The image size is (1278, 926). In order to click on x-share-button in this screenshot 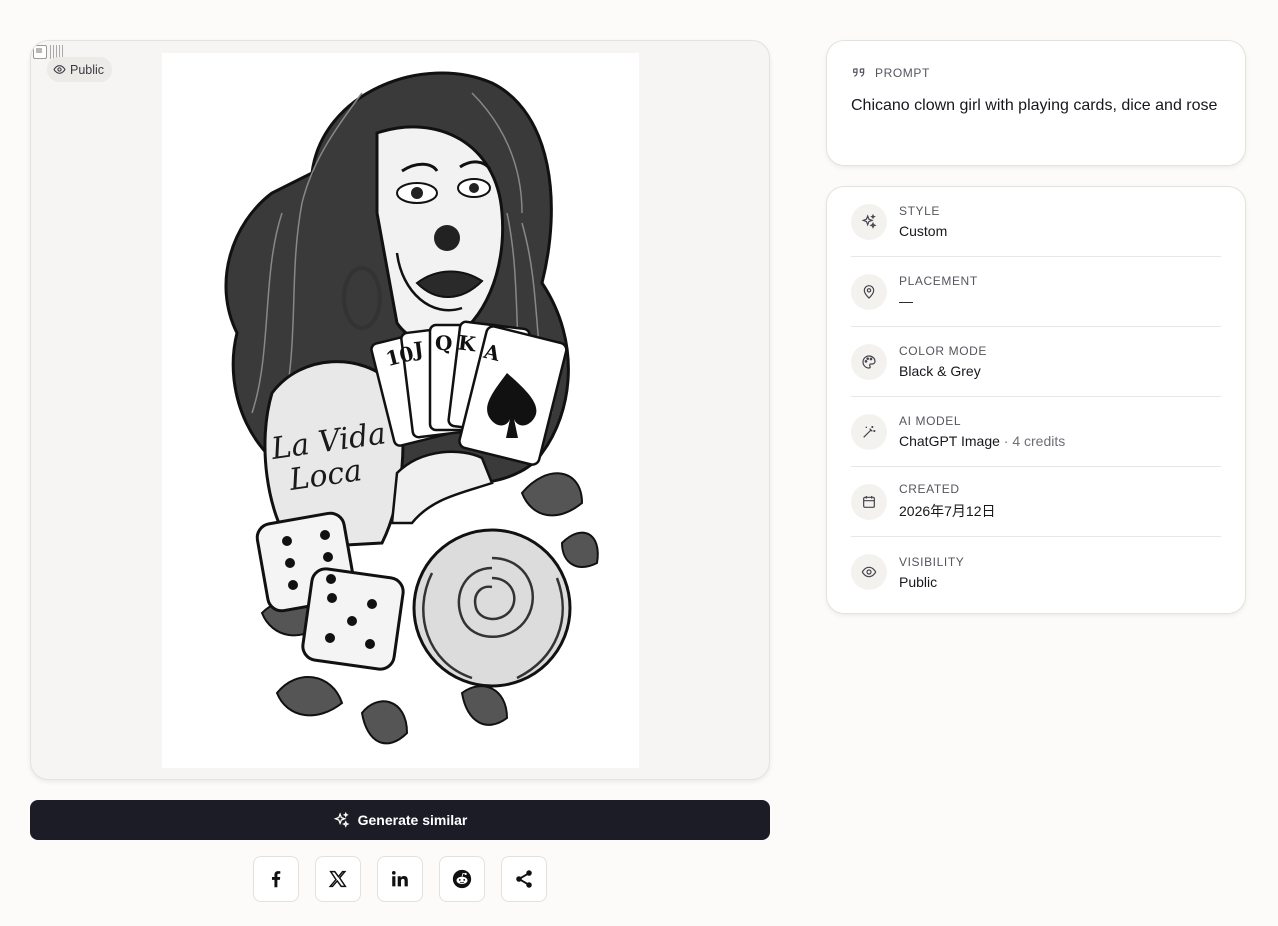, I will do `click(338, 879)`.